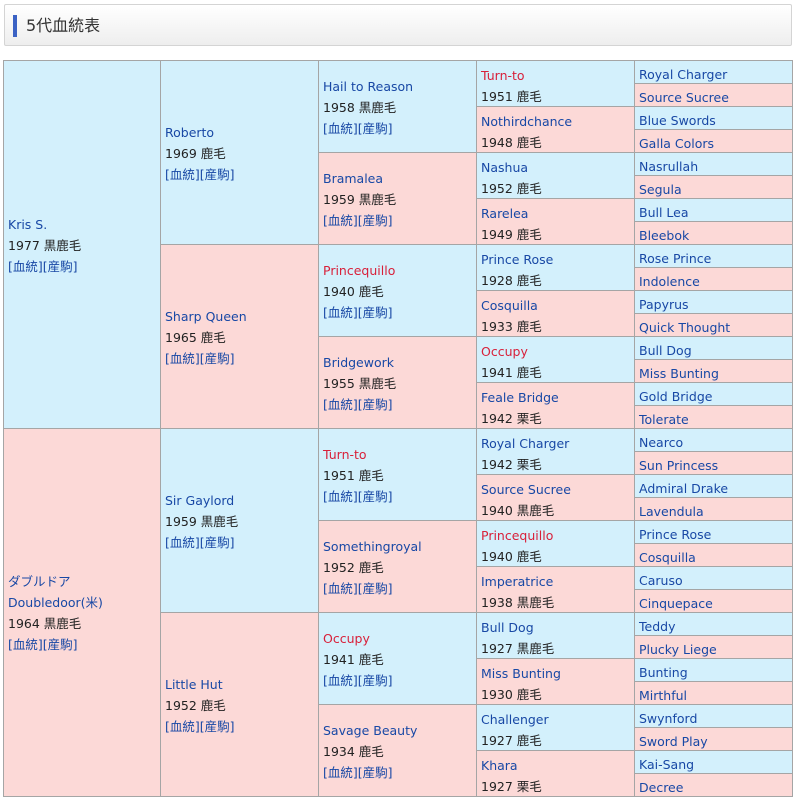  I want to click on pedigree-cell-gen5-3: Blue Swords, so click(714, 118).